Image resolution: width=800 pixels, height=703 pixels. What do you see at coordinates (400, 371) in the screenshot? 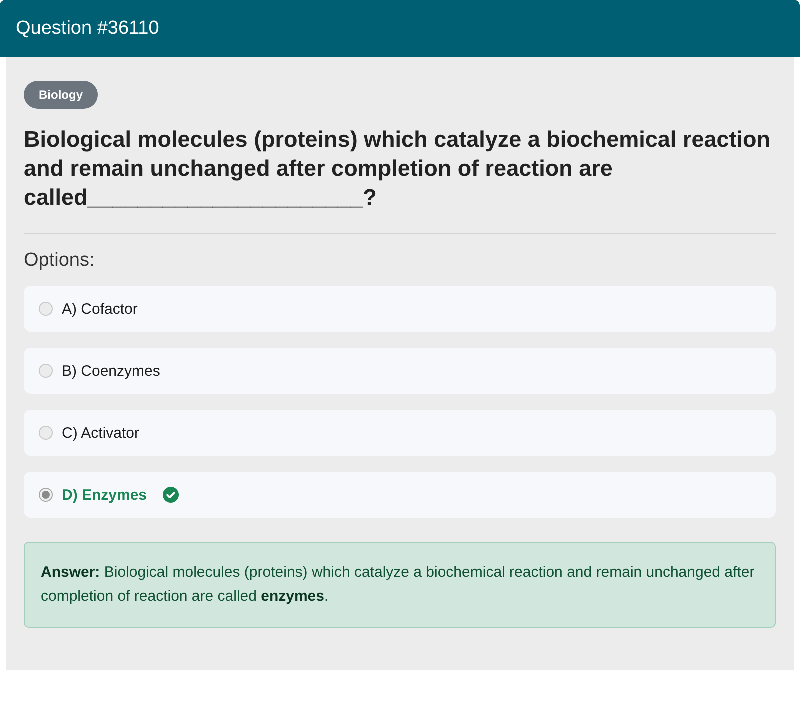
I see `option-row: B) Coenzymes` at bounding box center [400, 371].